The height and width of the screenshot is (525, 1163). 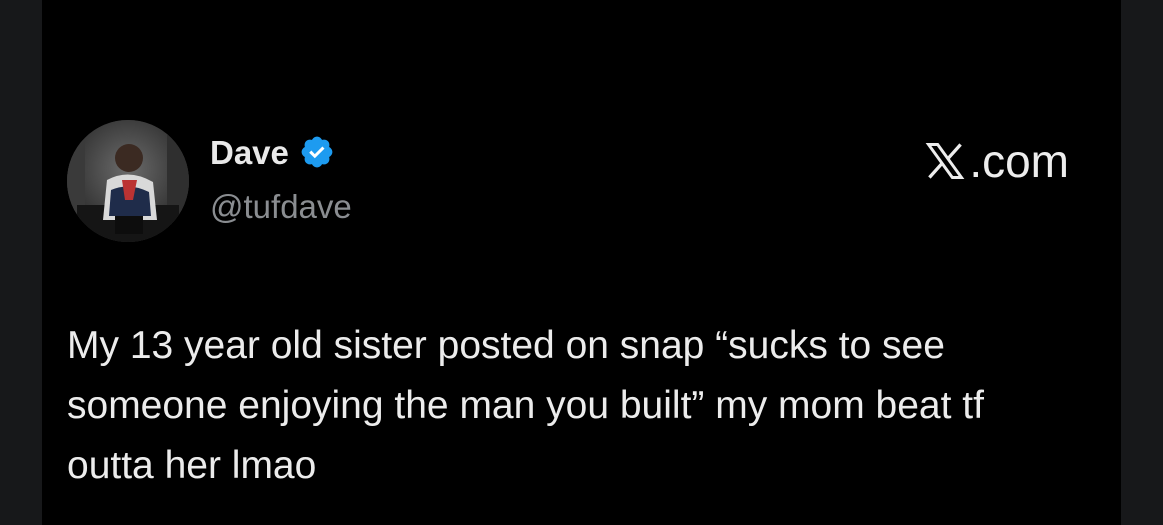 I want to click on watermark-domain: .com, so click(x=1019, y=161).